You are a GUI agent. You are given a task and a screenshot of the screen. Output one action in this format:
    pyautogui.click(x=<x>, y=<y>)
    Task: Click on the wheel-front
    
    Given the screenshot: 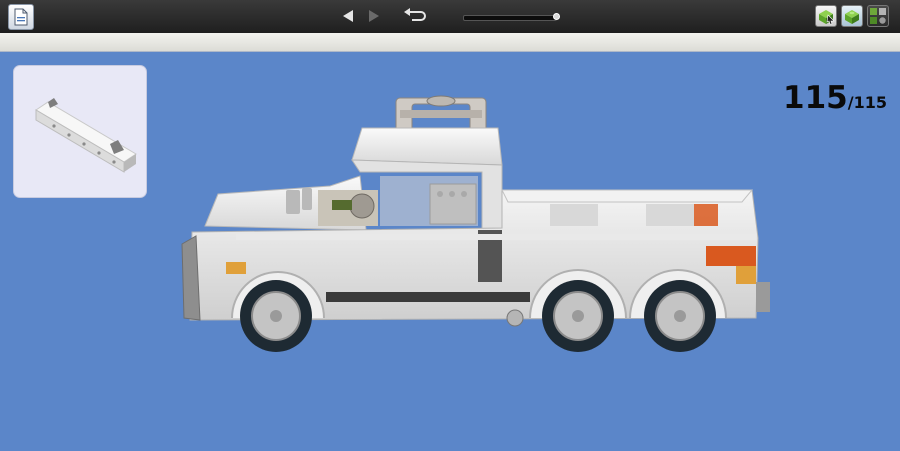 What is the action you would take?
    pyautogui.click(x=276, y=316)
    